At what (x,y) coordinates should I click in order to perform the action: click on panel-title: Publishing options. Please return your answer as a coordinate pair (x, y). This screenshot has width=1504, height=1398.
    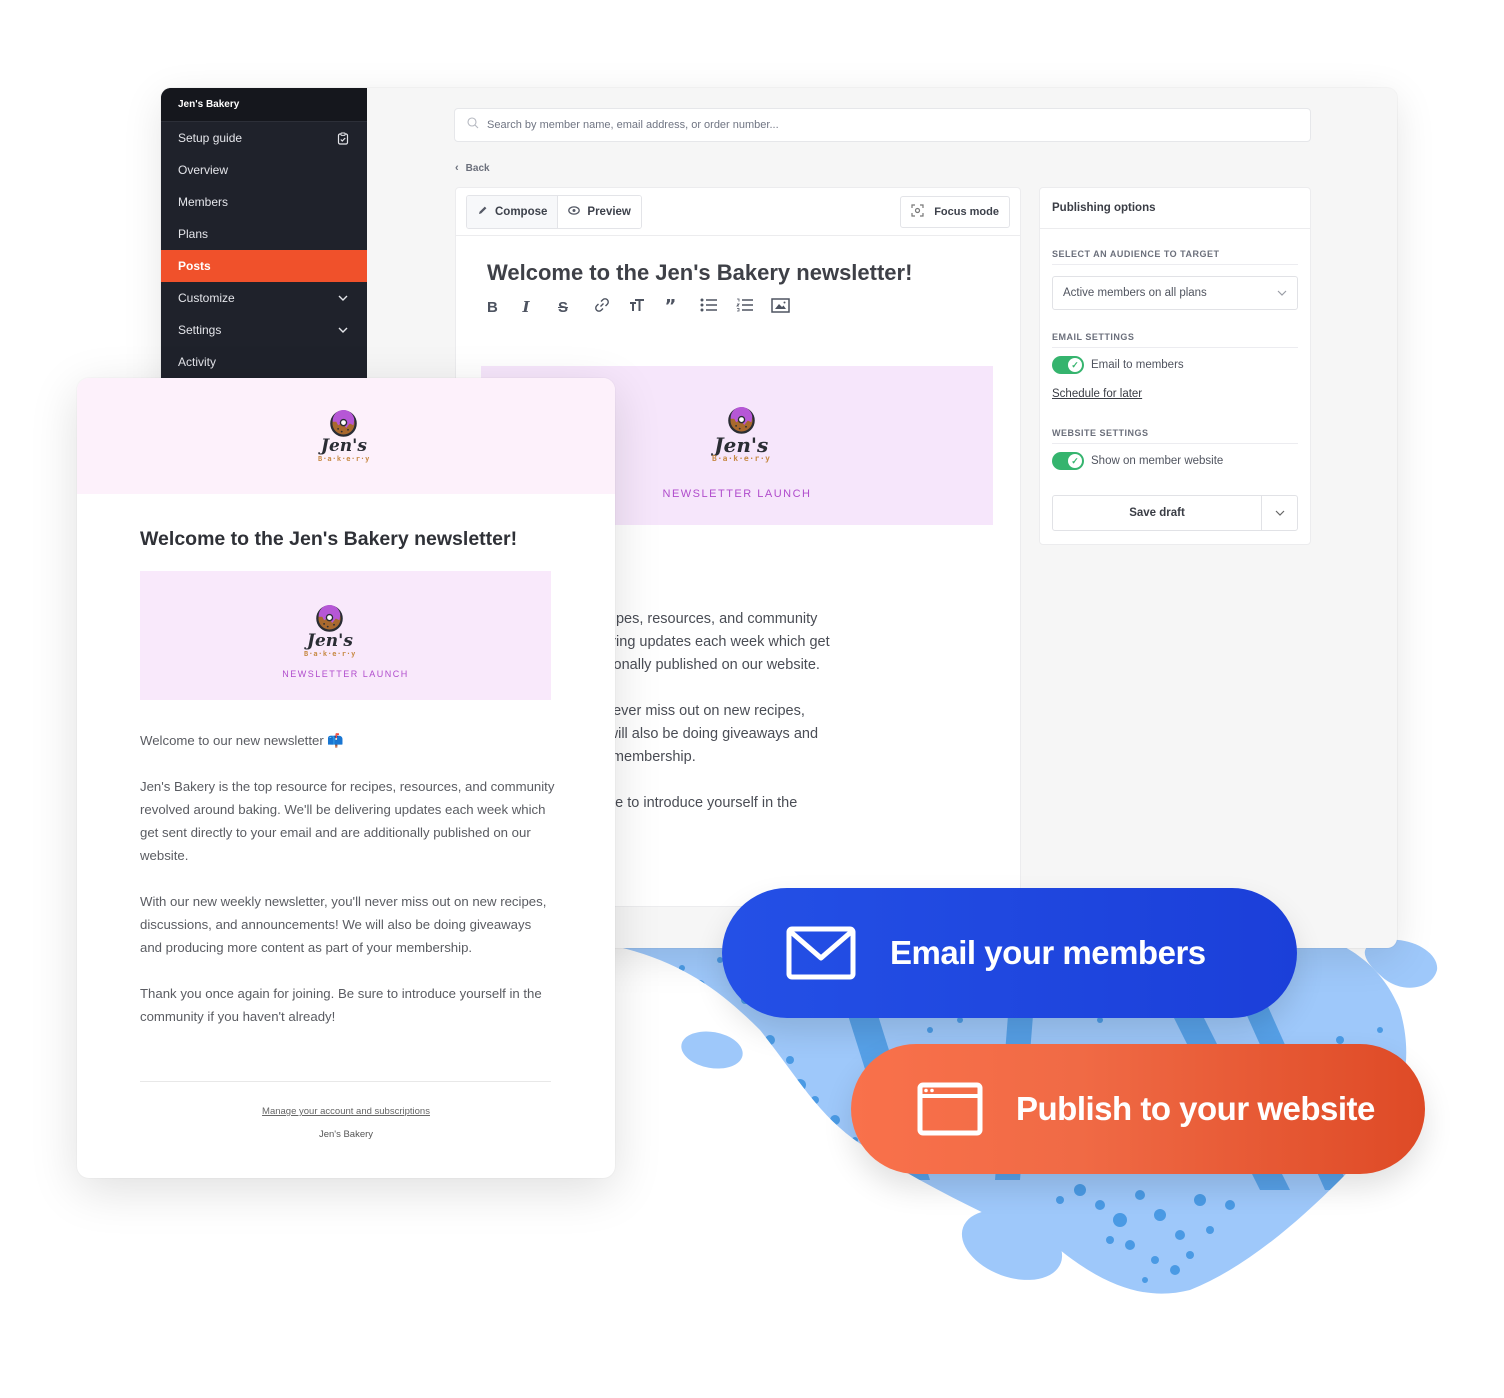
    Looking at the image, I should click on (1175, 208).